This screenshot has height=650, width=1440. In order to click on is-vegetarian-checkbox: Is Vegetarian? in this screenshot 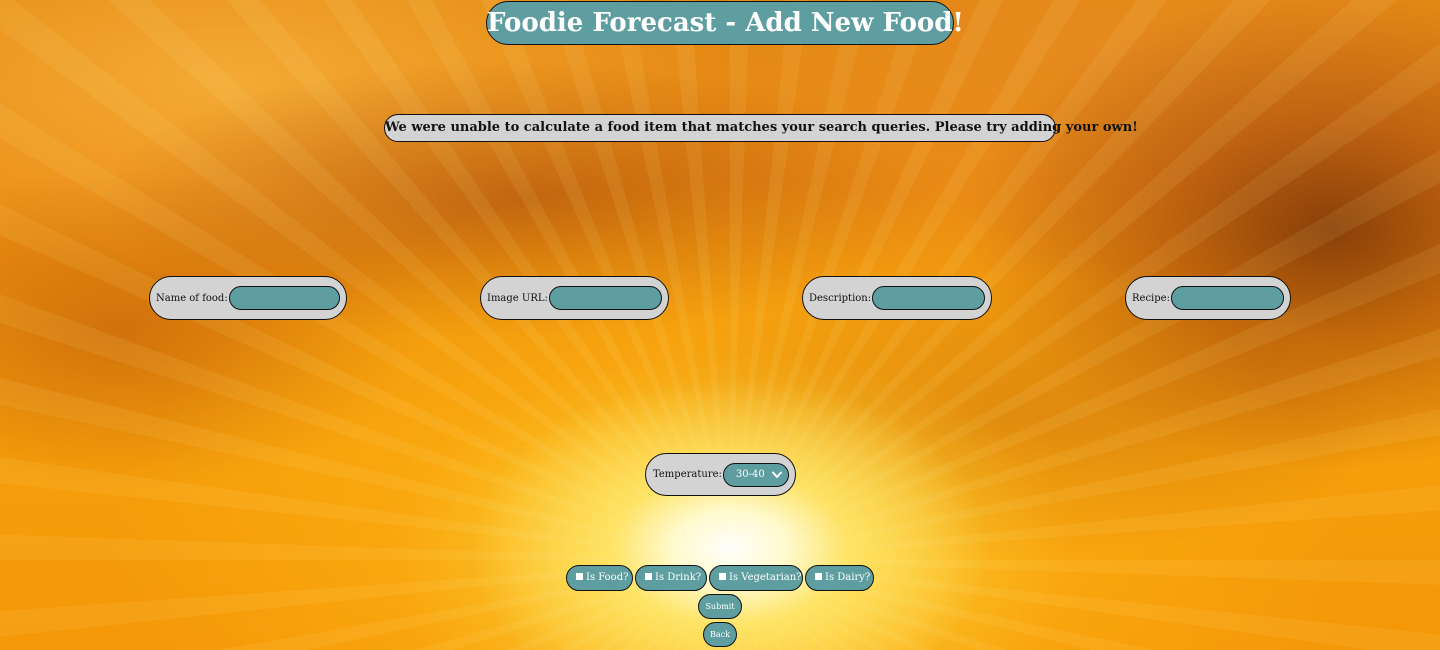, I will do `click(756, 578)`.